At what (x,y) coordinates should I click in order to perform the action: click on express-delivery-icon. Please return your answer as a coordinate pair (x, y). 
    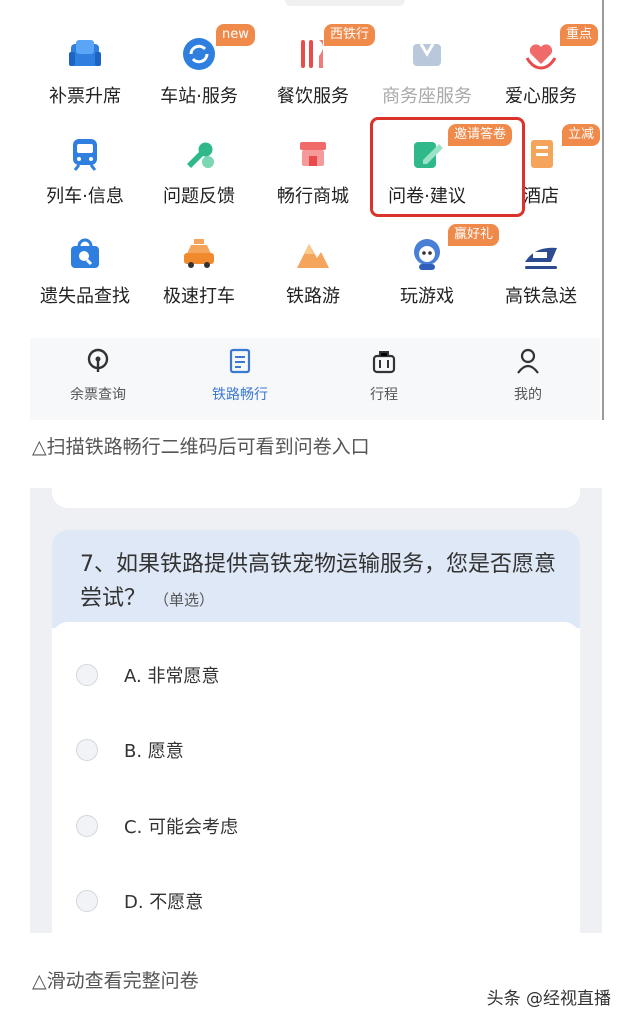
    Looking at the image, I should click on (541, 258).